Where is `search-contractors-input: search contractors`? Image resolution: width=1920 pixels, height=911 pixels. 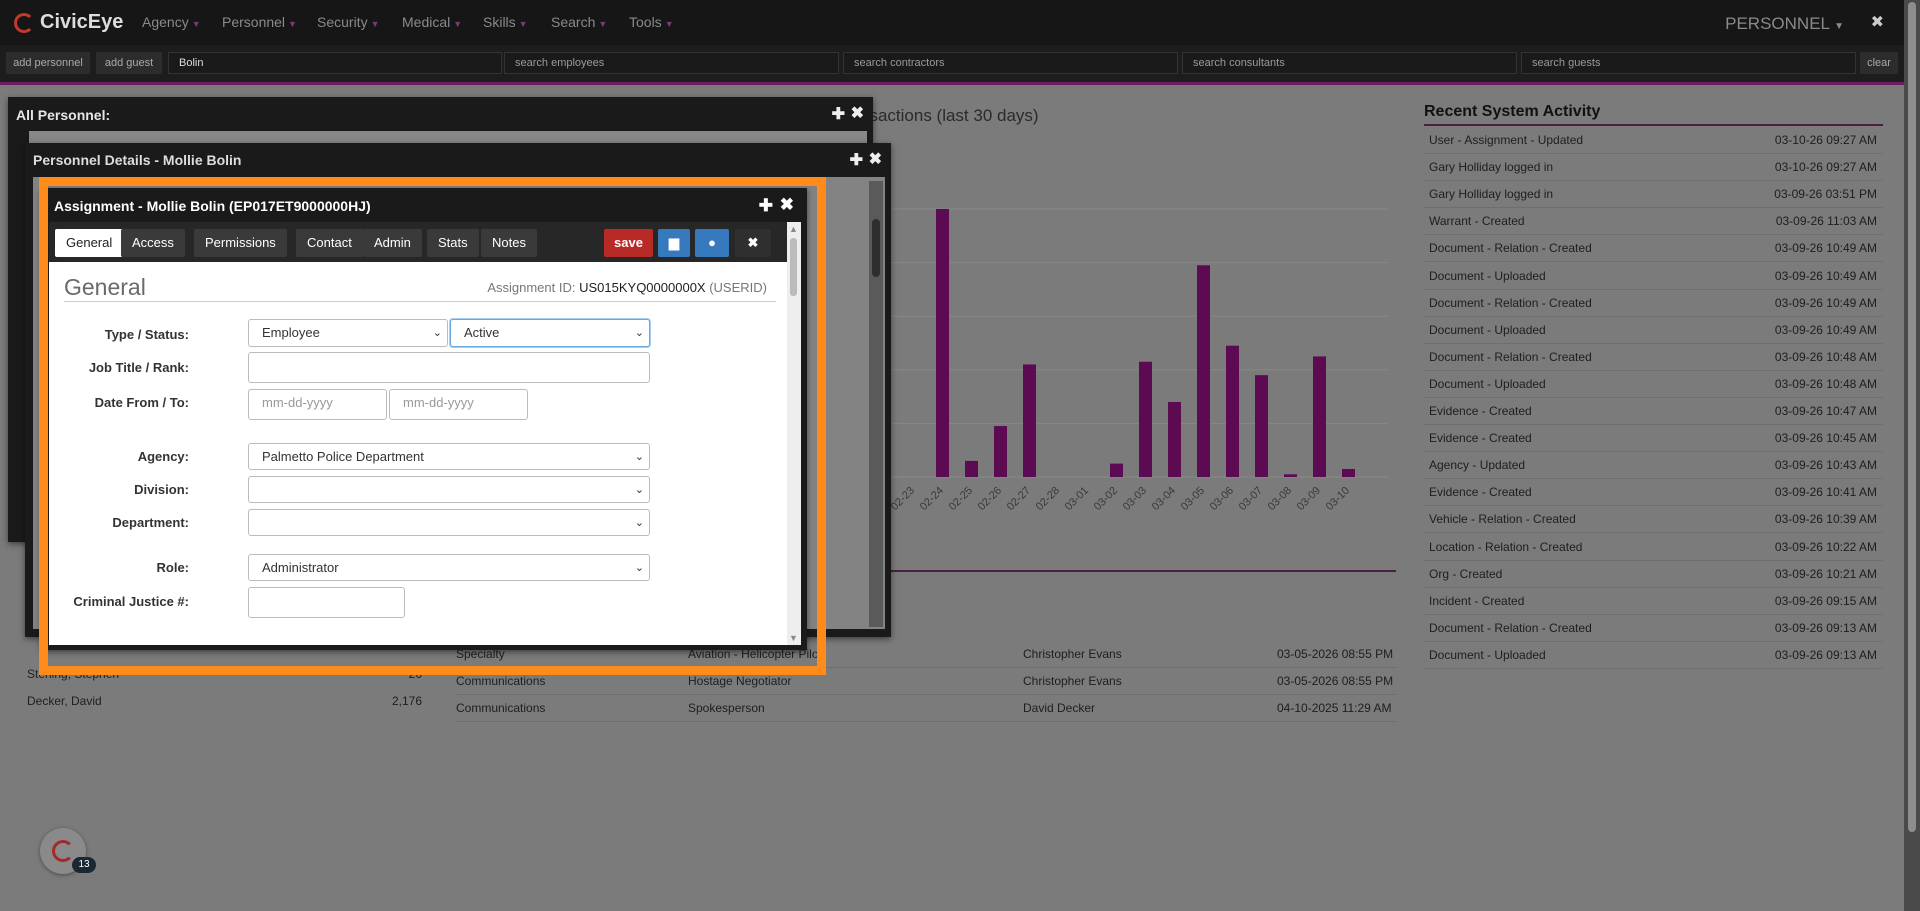
search-contractors-input: search contractors is located at coordinates (1010, 63).